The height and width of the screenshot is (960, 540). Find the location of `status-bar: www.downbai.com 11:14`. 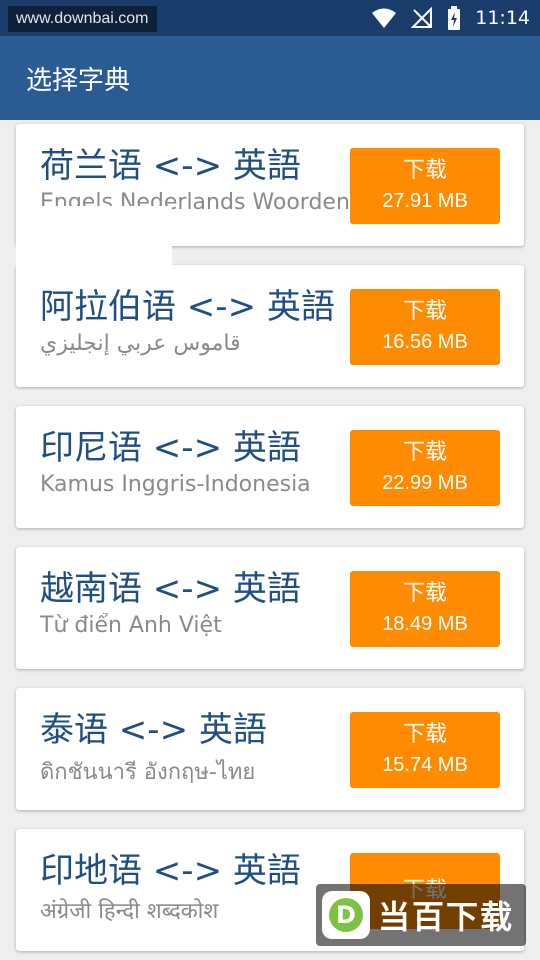

status-bar: www.downbai.com 11:14 is located at coordinates (270, 18).